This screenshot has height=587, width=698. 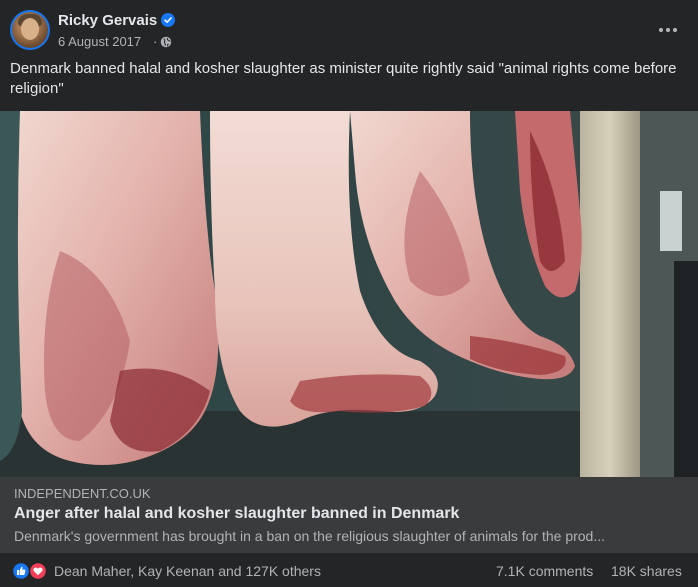 What do you see at coordinates (187, 571) in the screenshot?
I see `reactors-summary: Dean Maher, Kay Keenan and 127K others` at bounding box center [187, 571].